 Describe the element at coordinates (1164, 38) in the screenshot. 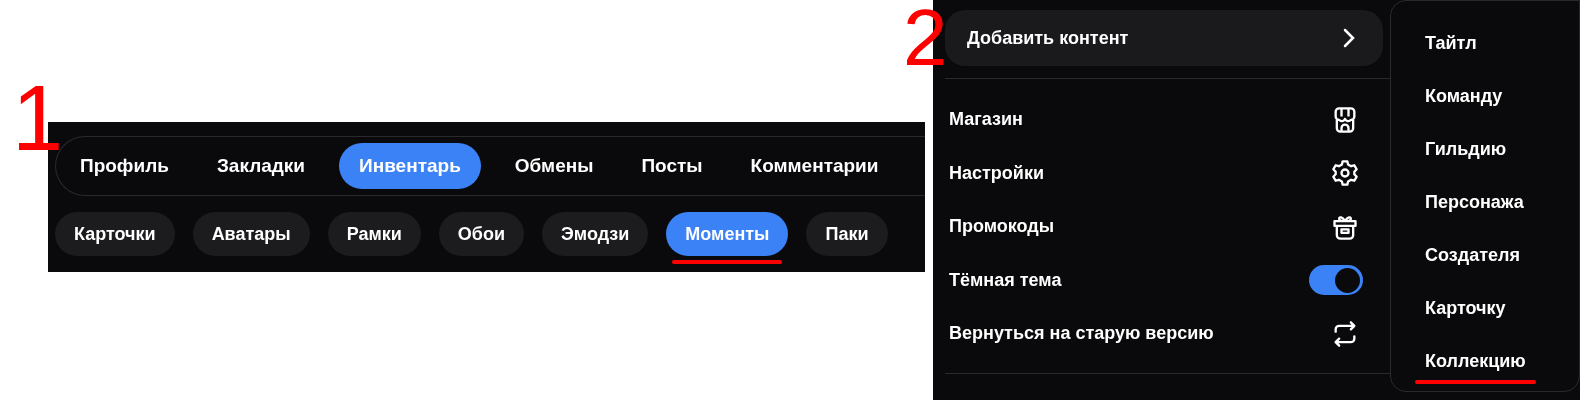

I see `add-content-item: Добавить контент` at that location.